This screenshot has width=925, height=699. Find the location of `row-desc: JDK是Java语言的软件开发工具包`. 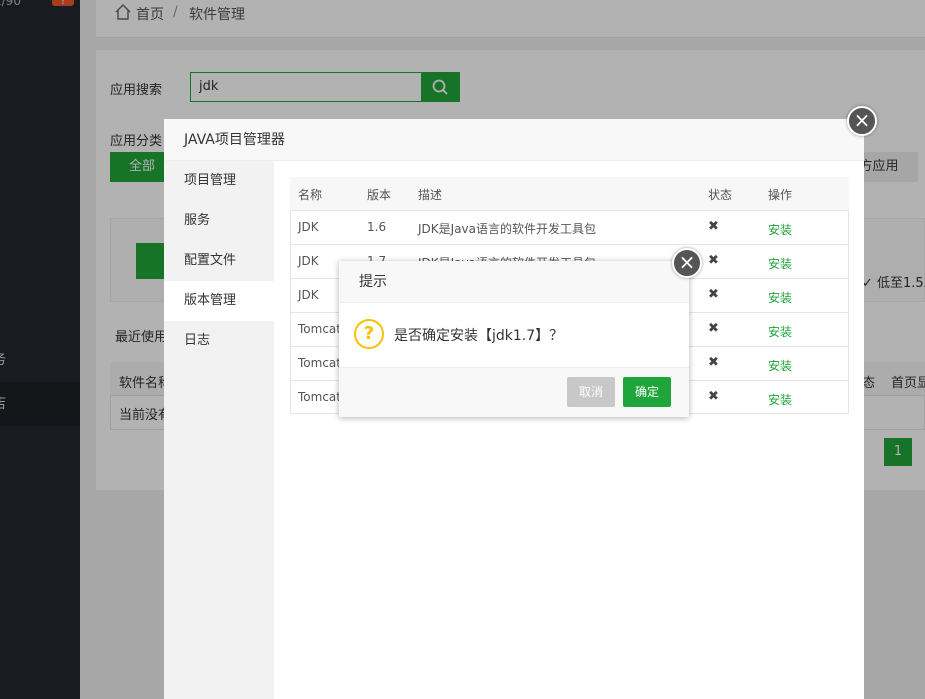

row-desc: JDK是Java语言的软件开发工具包 is located at coordinates (507, 229).